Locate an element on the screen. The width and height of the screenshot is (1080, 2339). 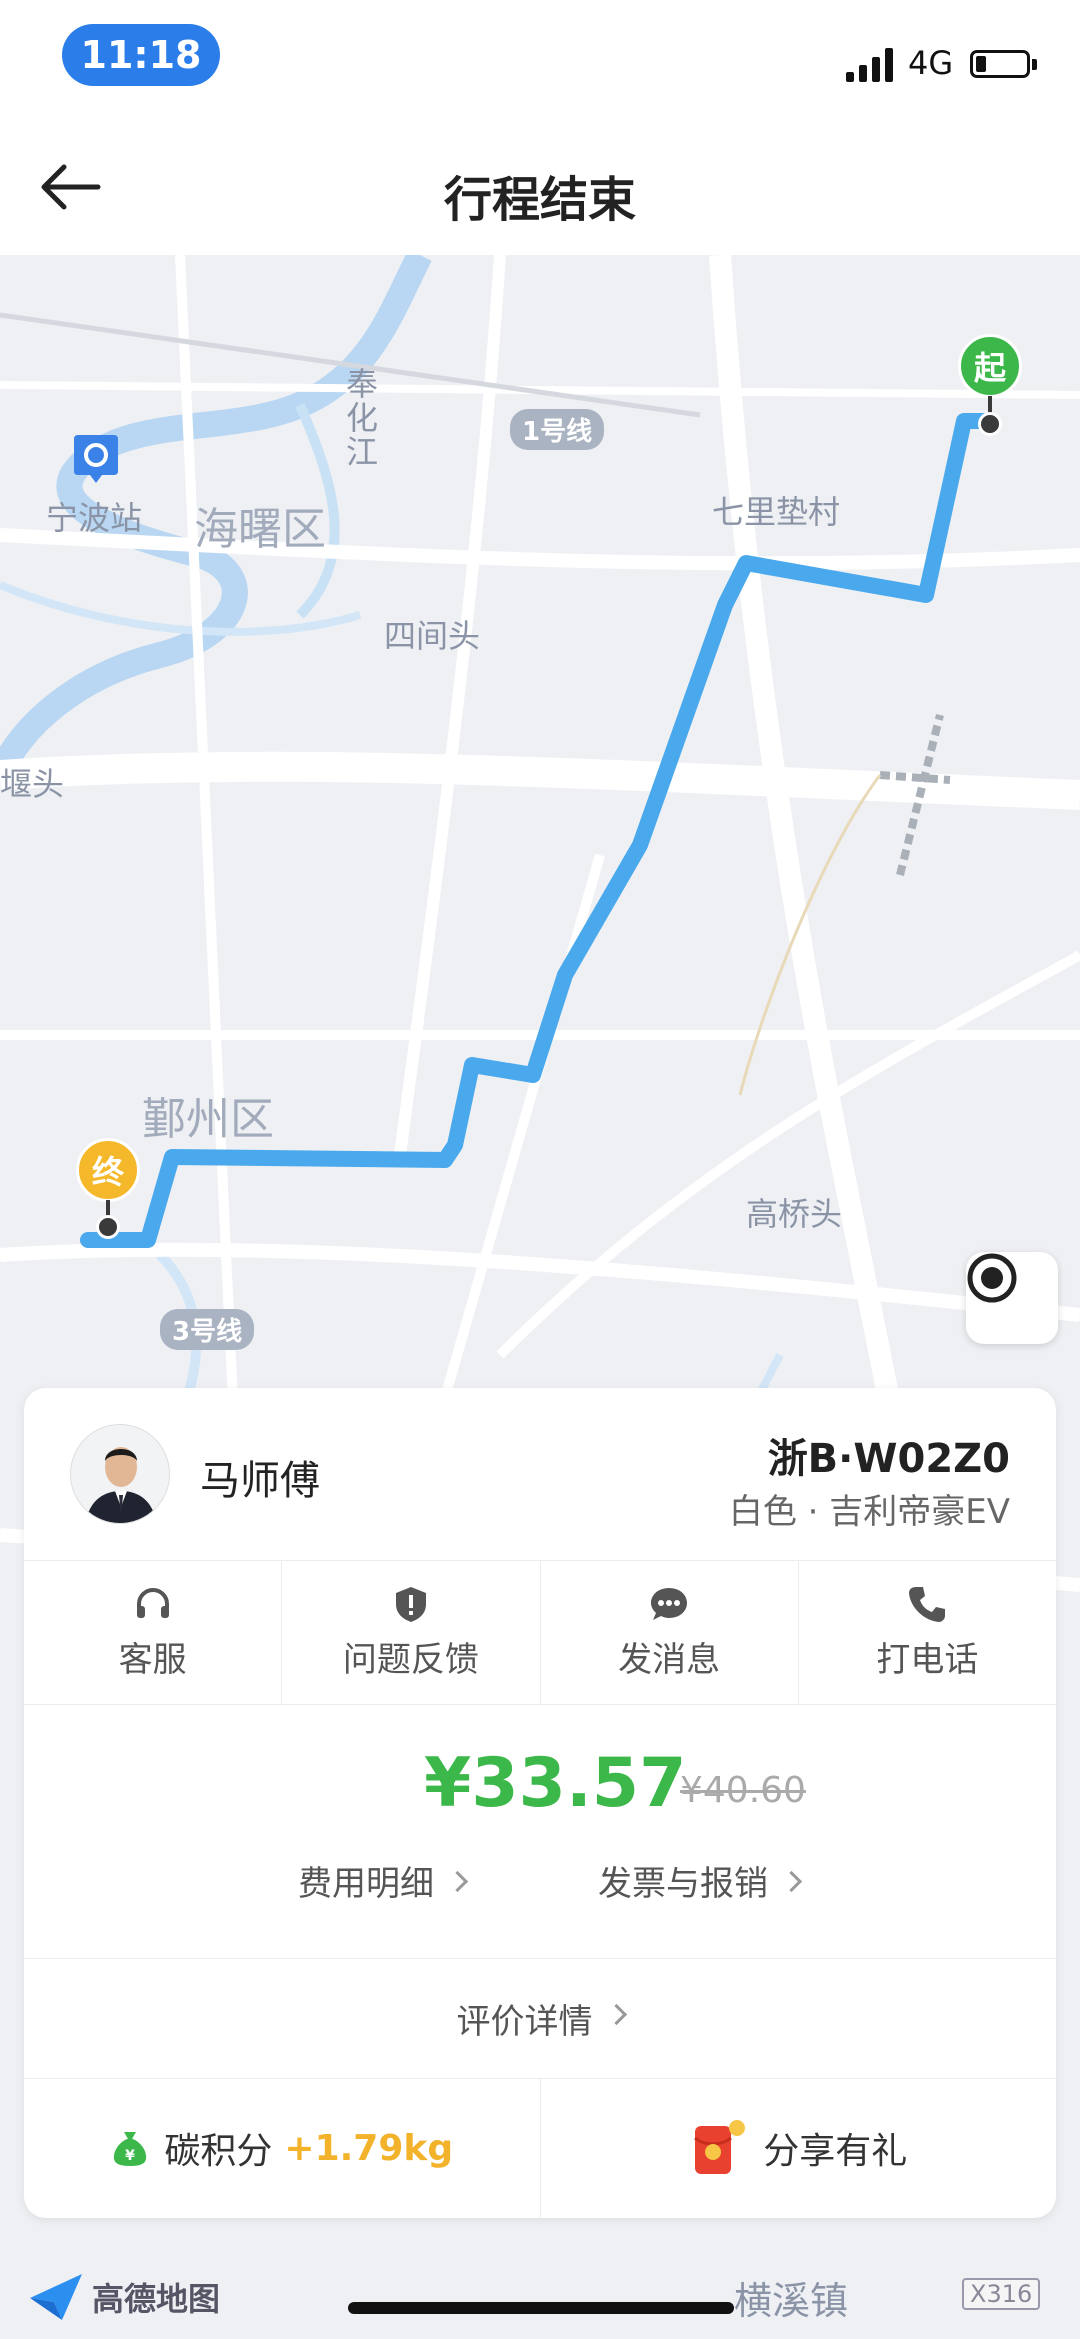
battery-cap is located at coordinates (1034, 64).